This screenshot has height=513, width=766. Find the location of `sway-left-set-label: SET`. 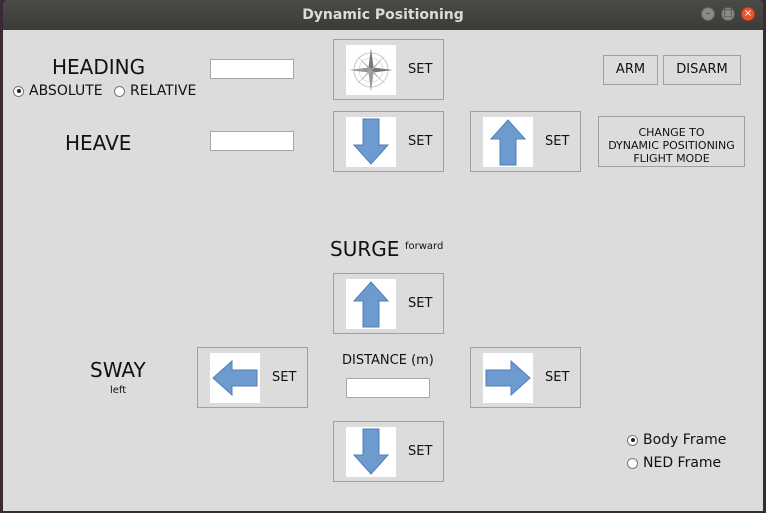

sway-left-set-label: SET is located at coordinates (284, 377).